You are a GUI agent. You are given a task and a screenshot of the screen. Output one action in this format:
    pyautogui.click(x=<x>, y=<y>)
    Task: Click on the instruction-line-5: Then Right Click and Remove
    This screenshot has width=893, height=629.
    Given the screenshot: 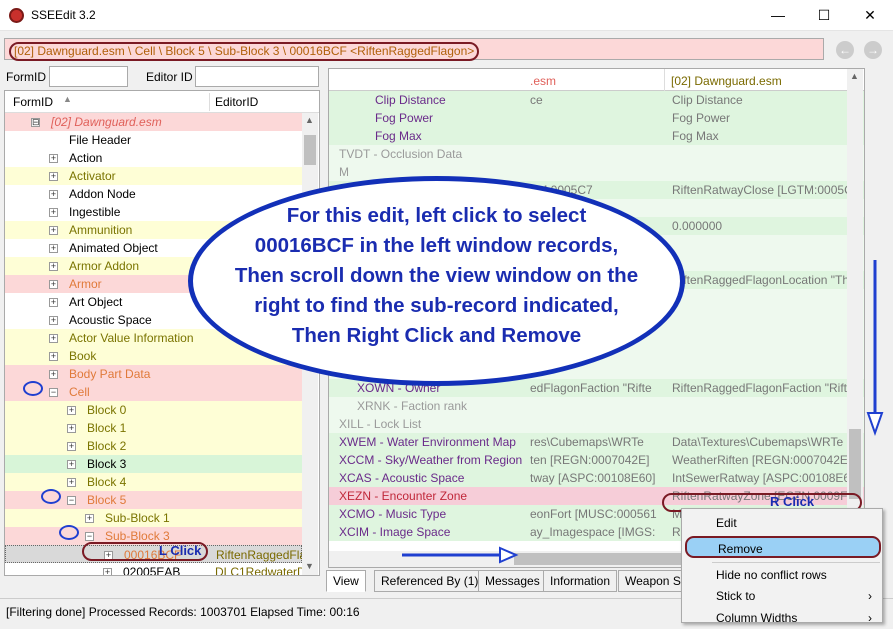 What is the action you would take?
    pyautogui.click(x=436, y=335)
    